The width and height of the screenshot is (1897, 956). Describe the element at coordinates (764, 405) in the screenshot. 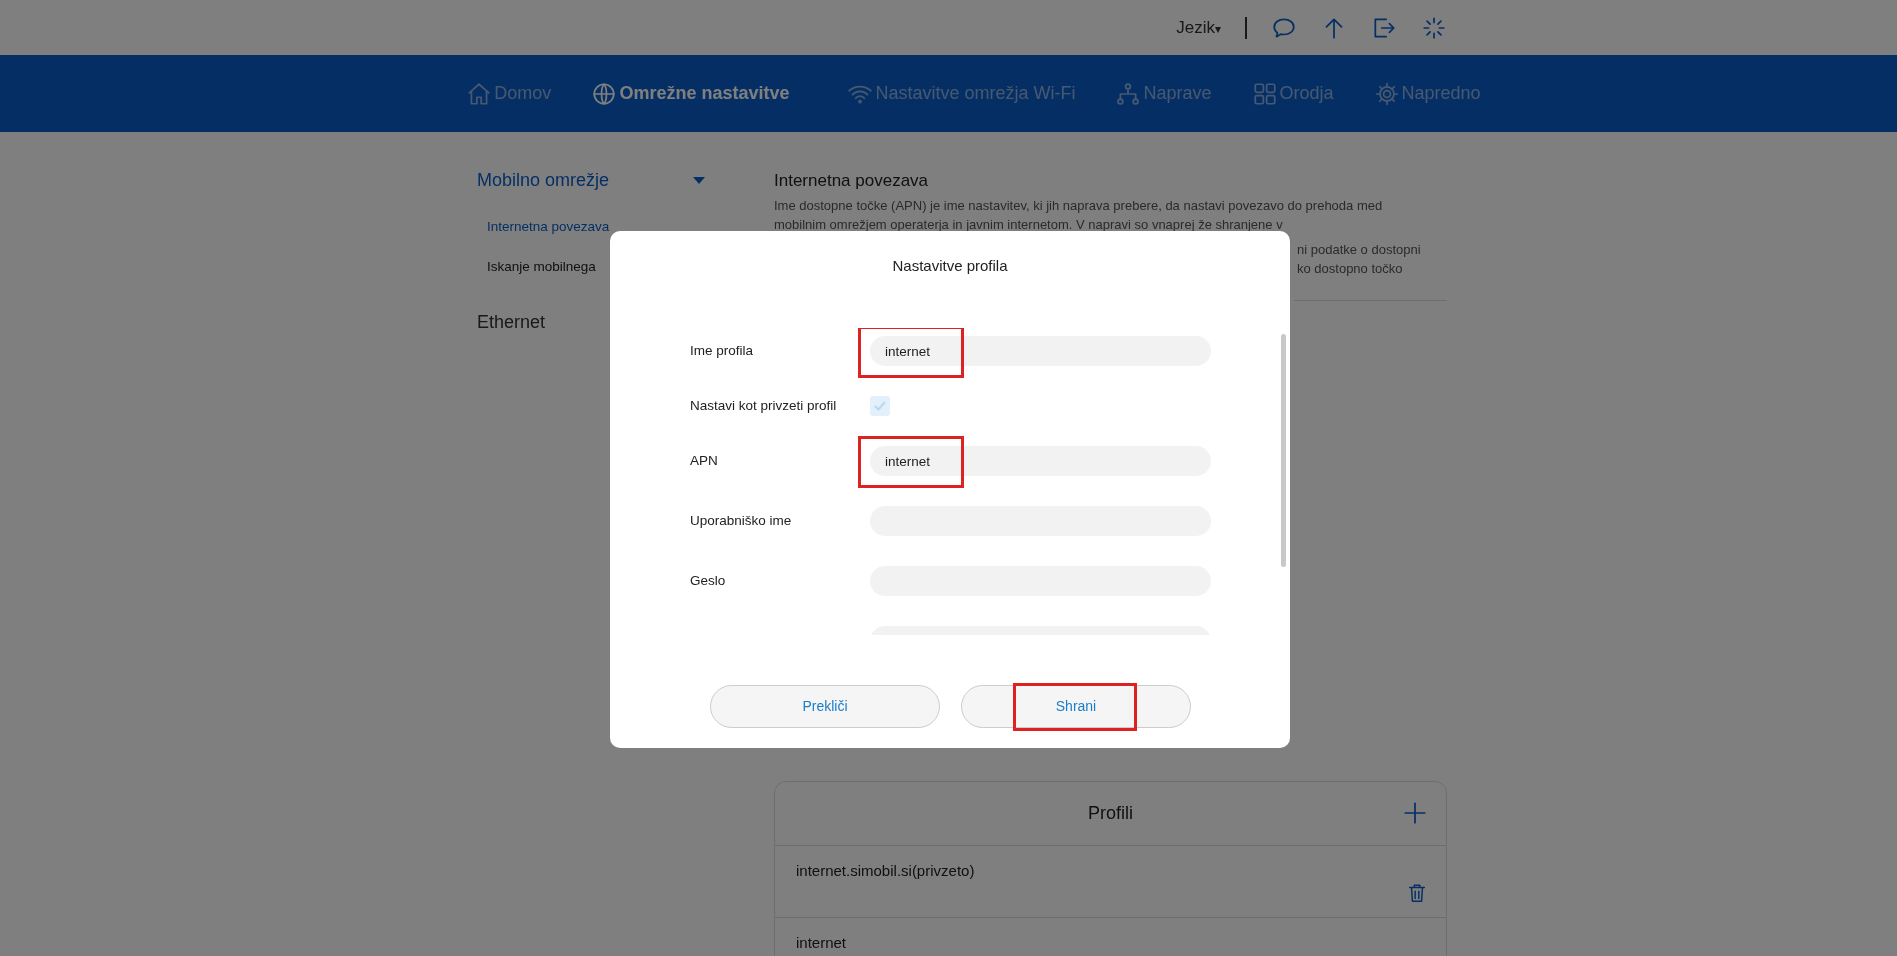

I see `field-label: Nastavi kot privzeti profil` at that location.